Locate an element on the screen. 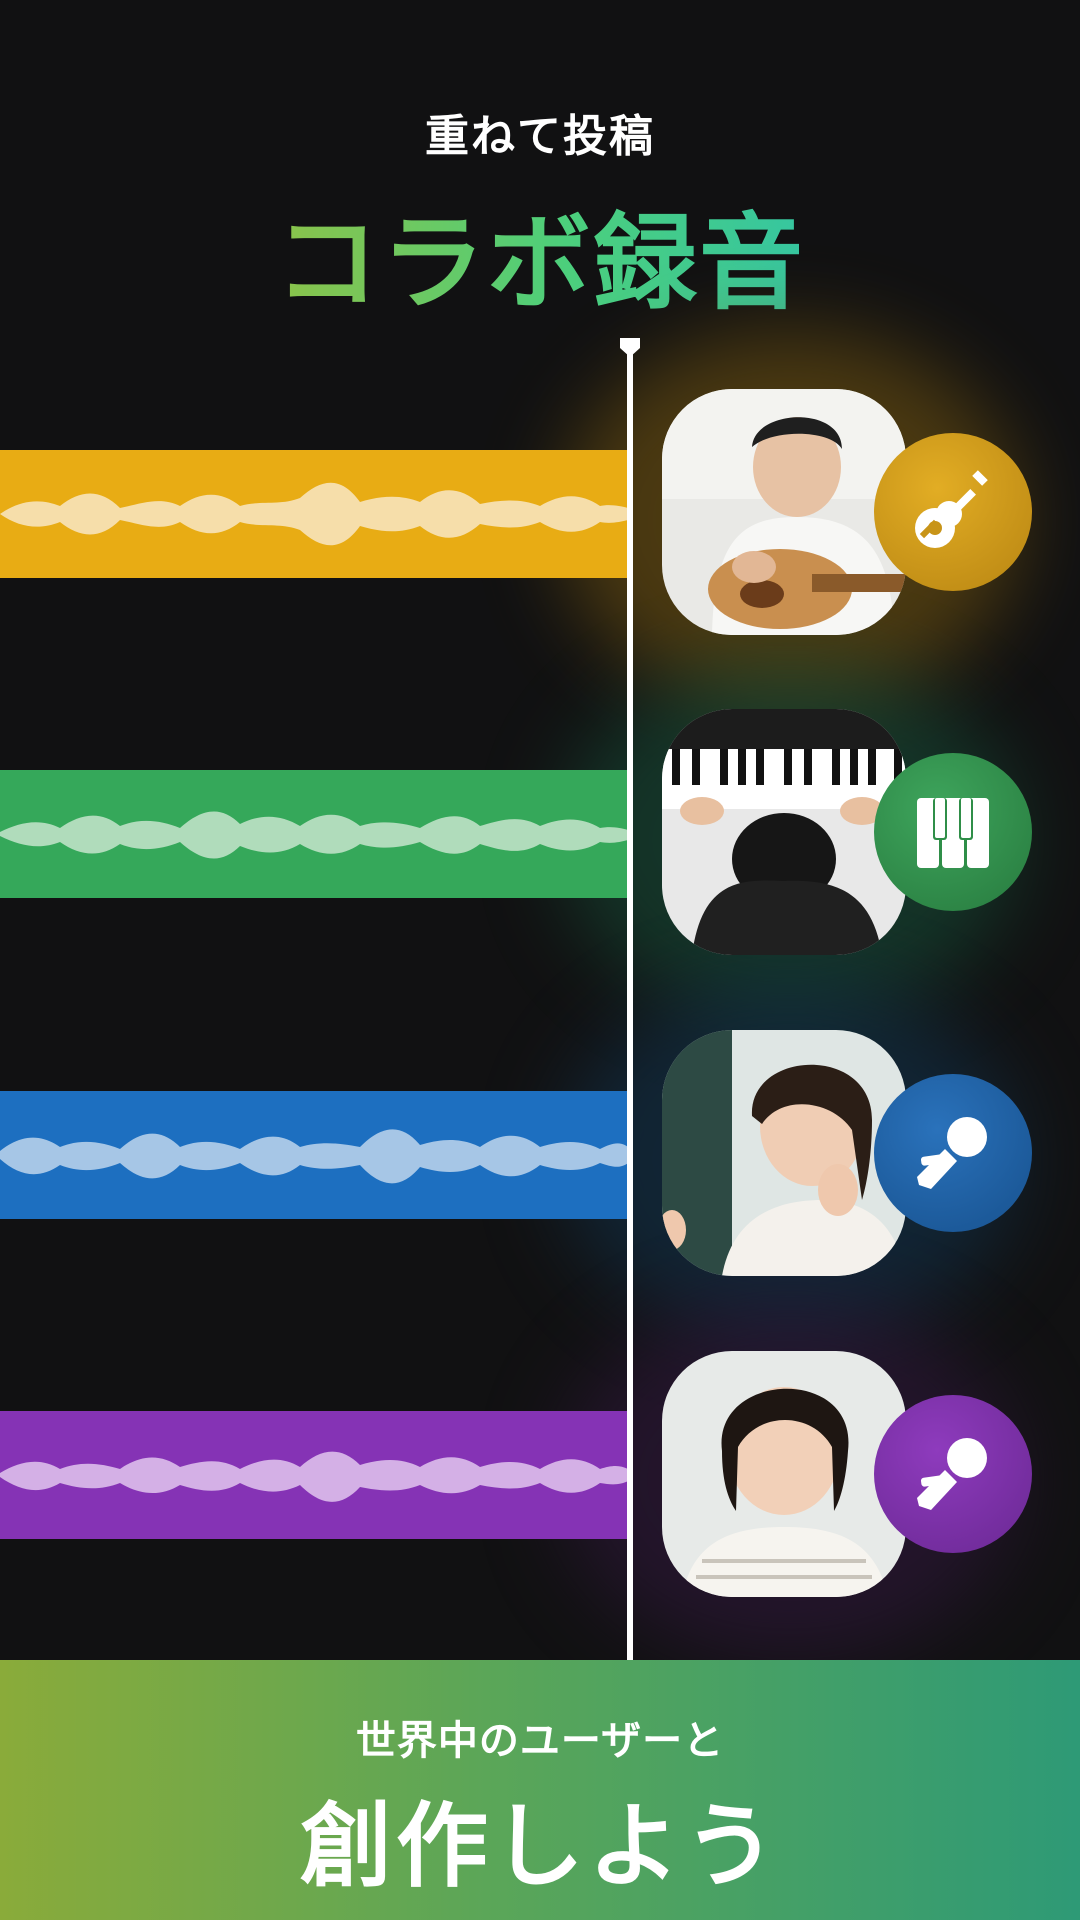 The width and height of the screenshot is (1080, 1920). avatar-pianist is located at coordinates (784, 832).